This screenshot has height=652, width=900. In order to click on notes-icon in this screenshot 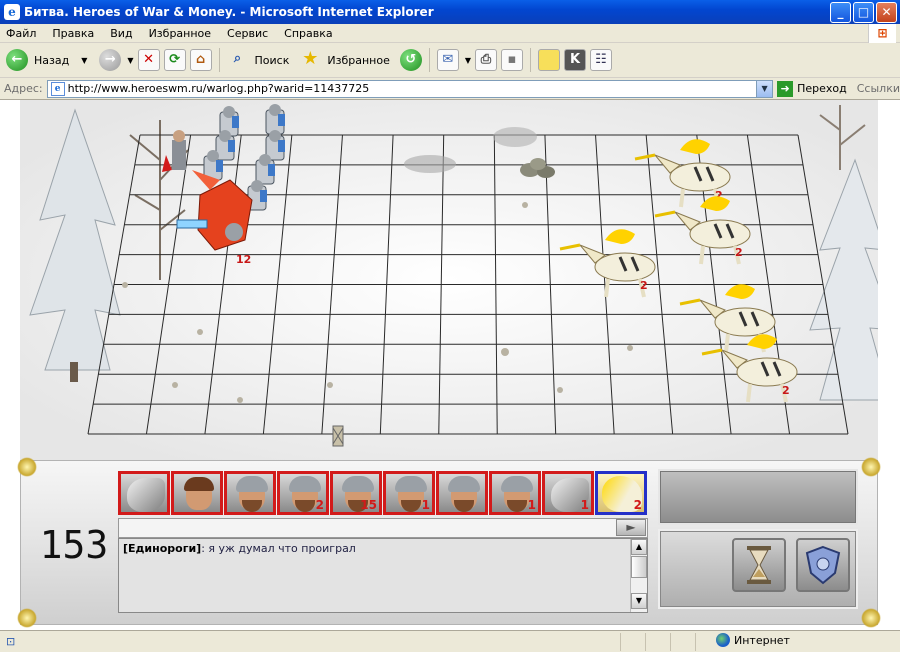, I will do `click(549, 60)`.